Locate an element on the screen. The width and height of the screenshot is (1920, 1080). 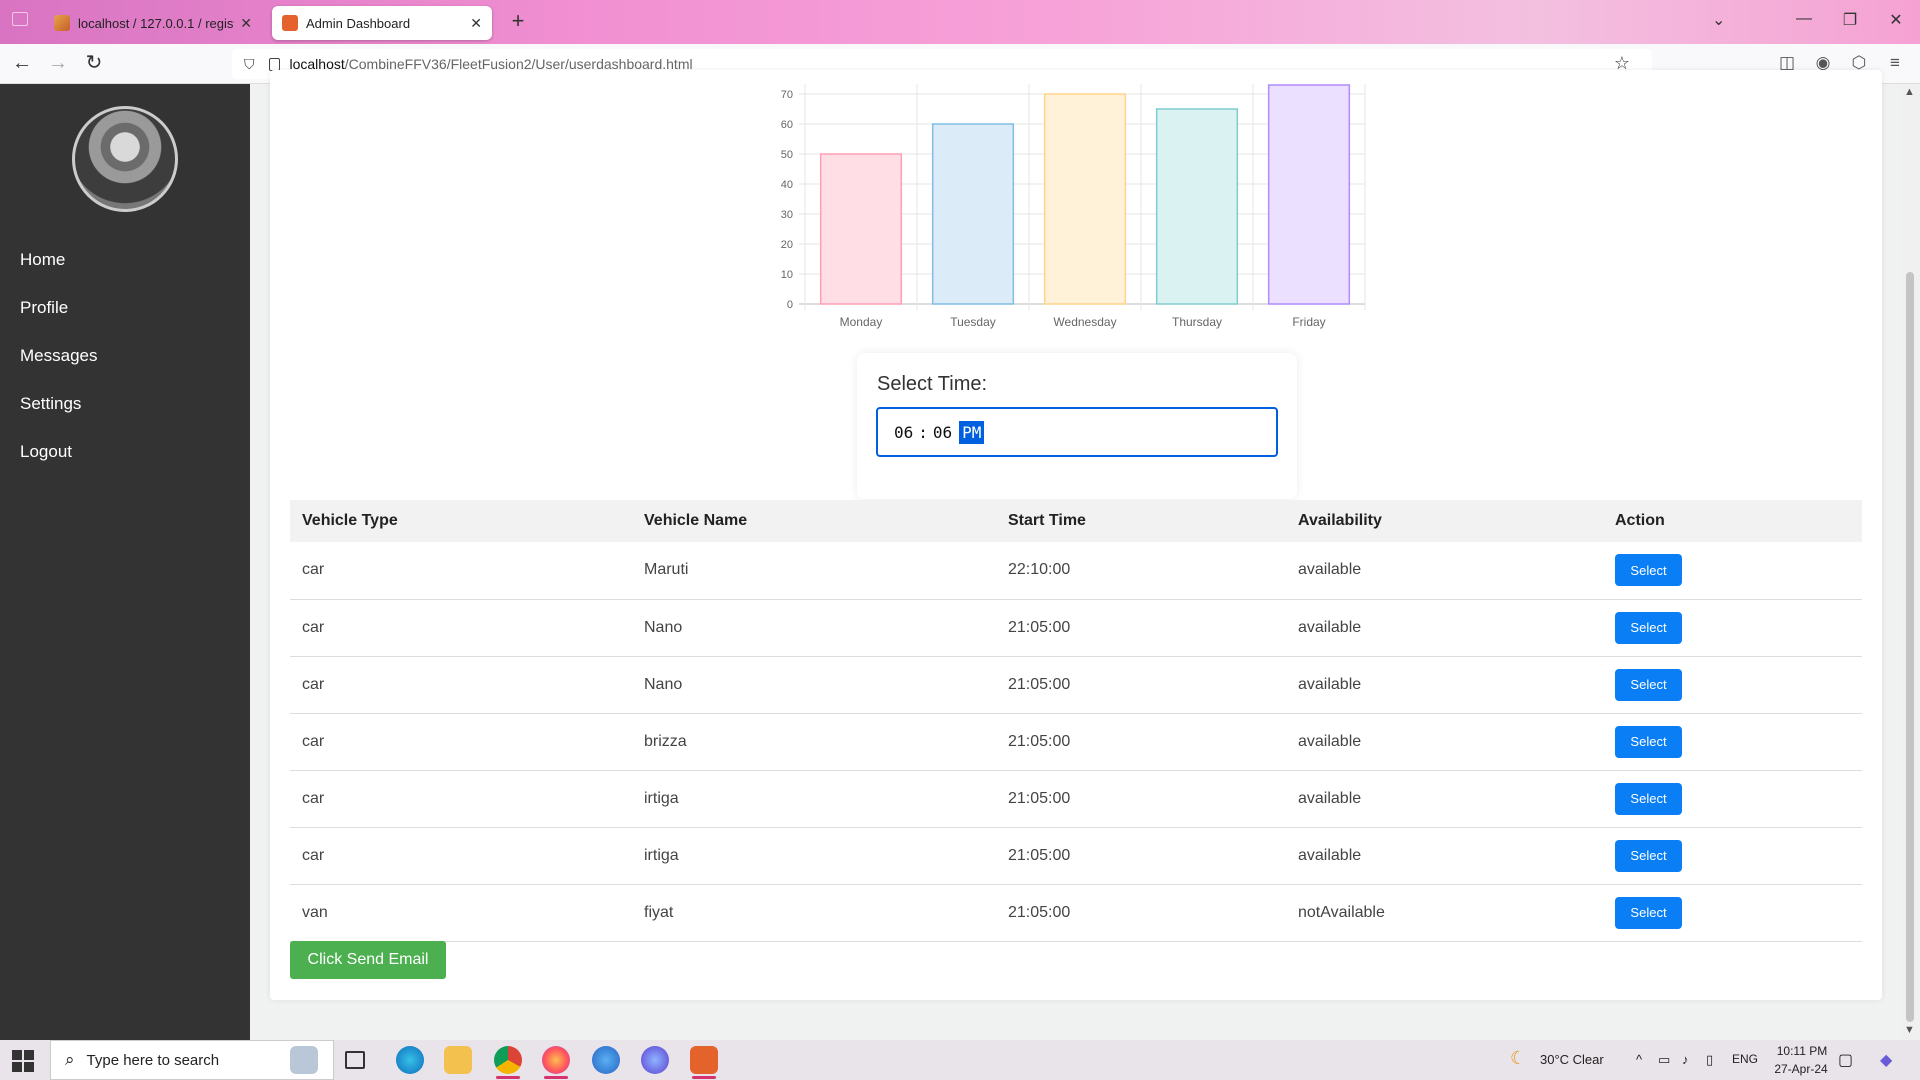
task-view-icon is located at coordinates (355, 1060).